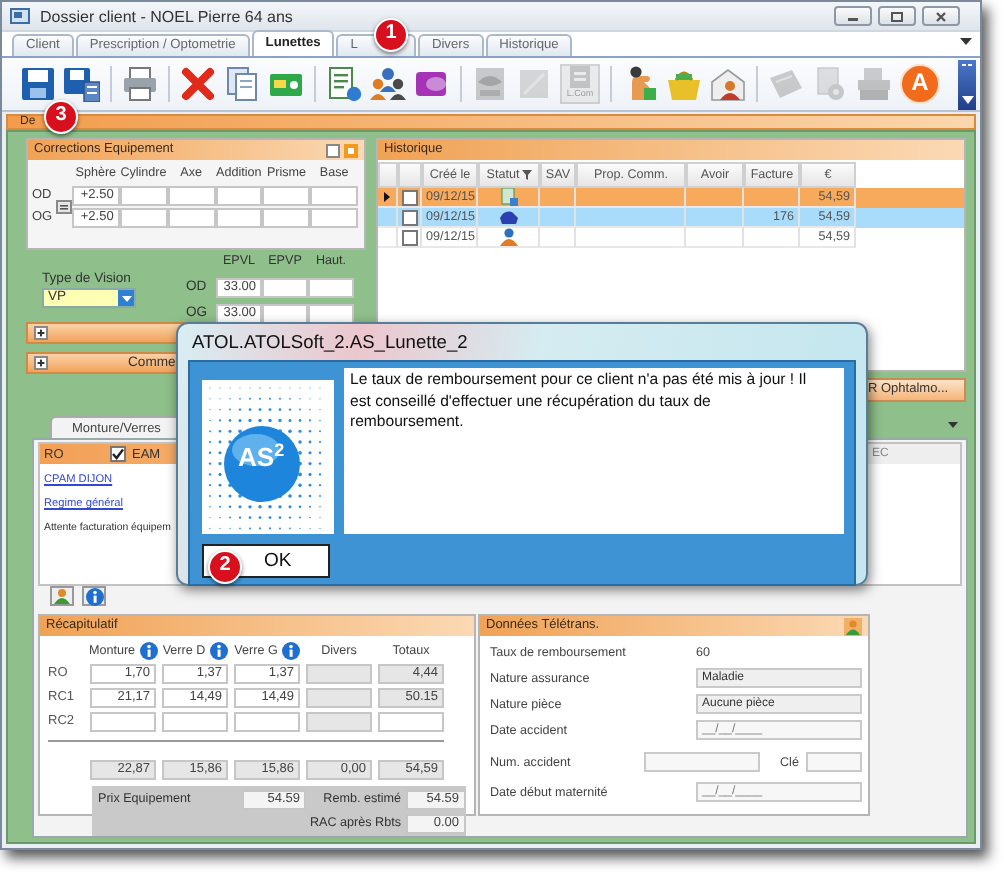 This screenshot has width=1004, height=872. What do you see at coordinates (261, 458) in the screenshot?
I see `logo-text: AS$^{2}$` at bounding box center [261, 458].